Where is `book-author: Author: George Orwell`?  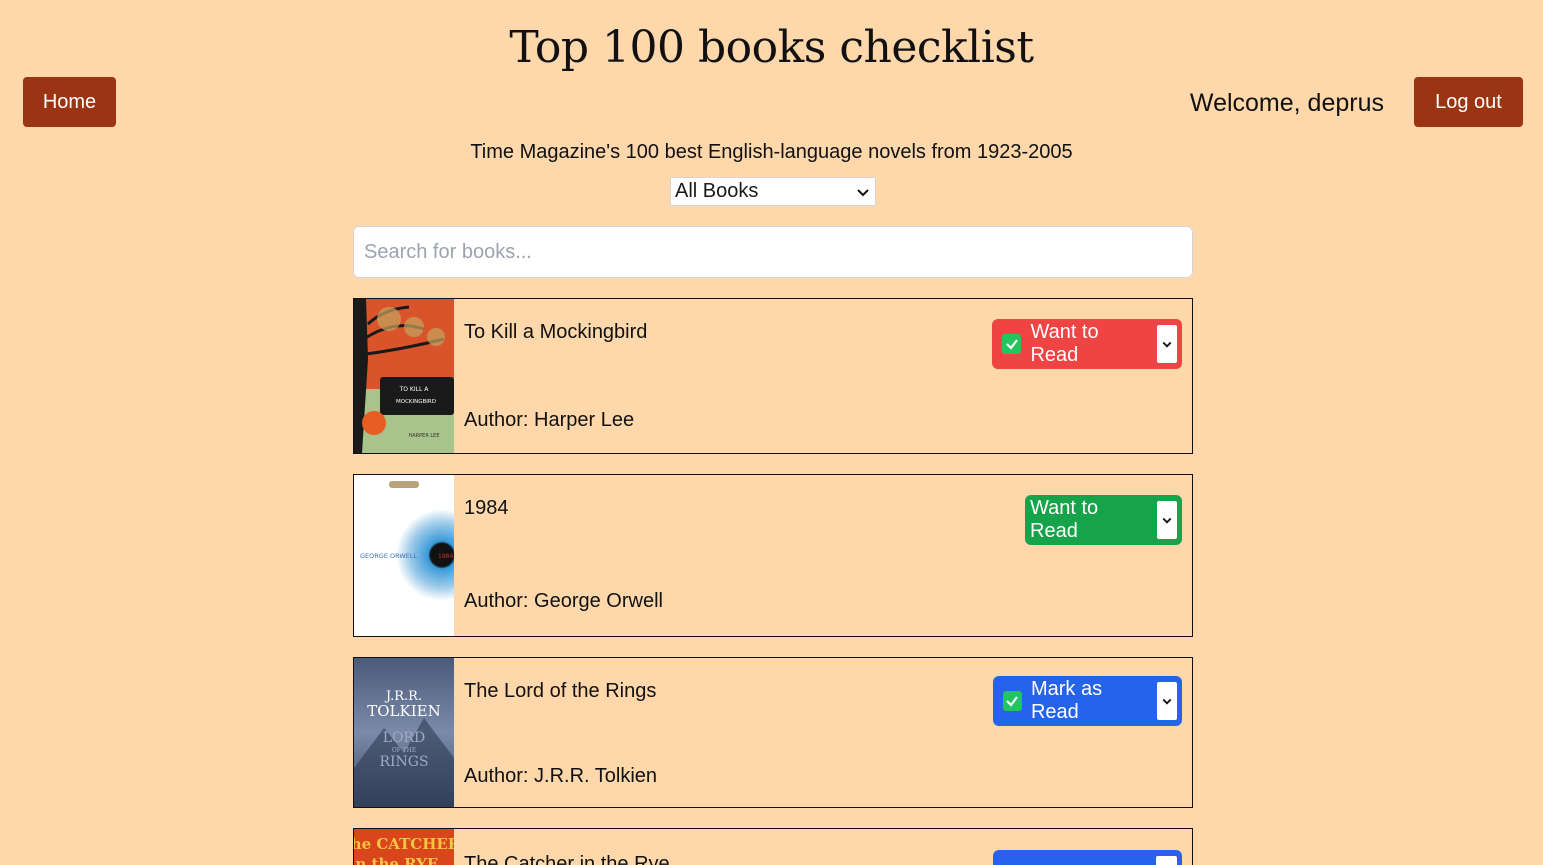 book-author: Author: George Orwell is located at coordinates (563, 601).